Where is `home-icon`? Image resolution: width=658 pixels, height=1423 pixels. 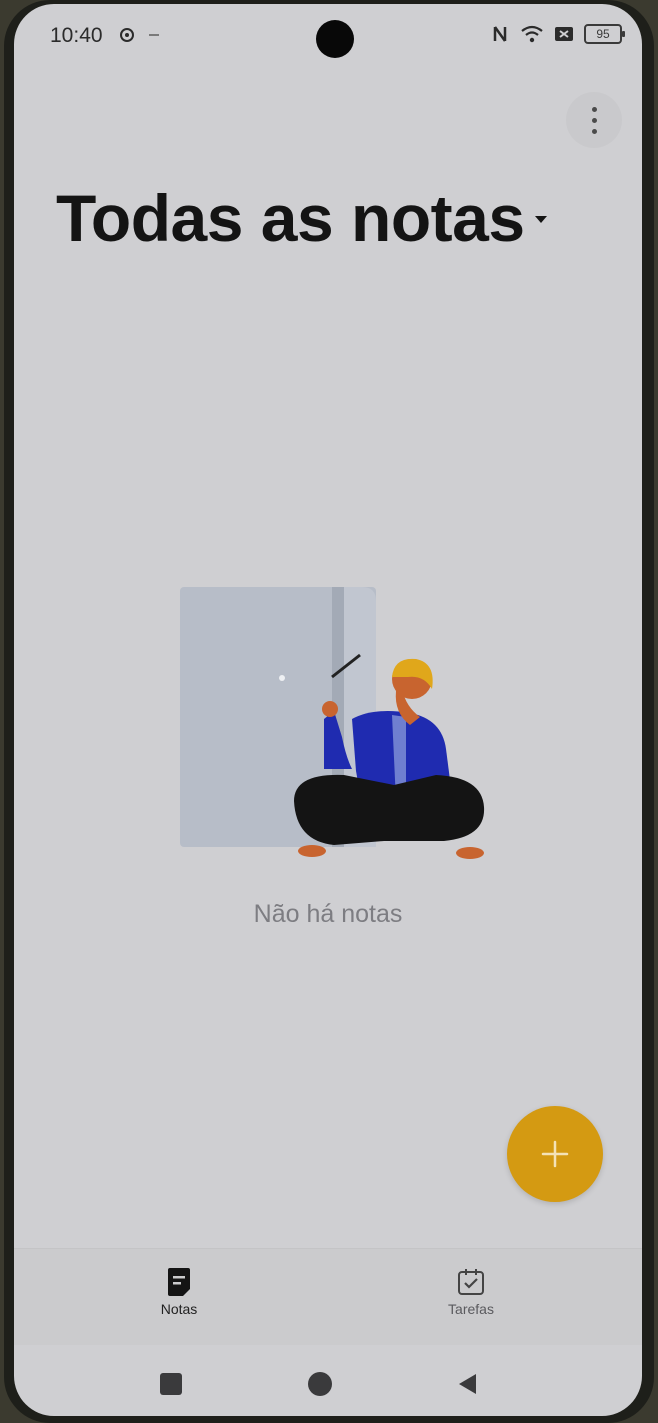 home-icon is located at coordinates (320, 1384).